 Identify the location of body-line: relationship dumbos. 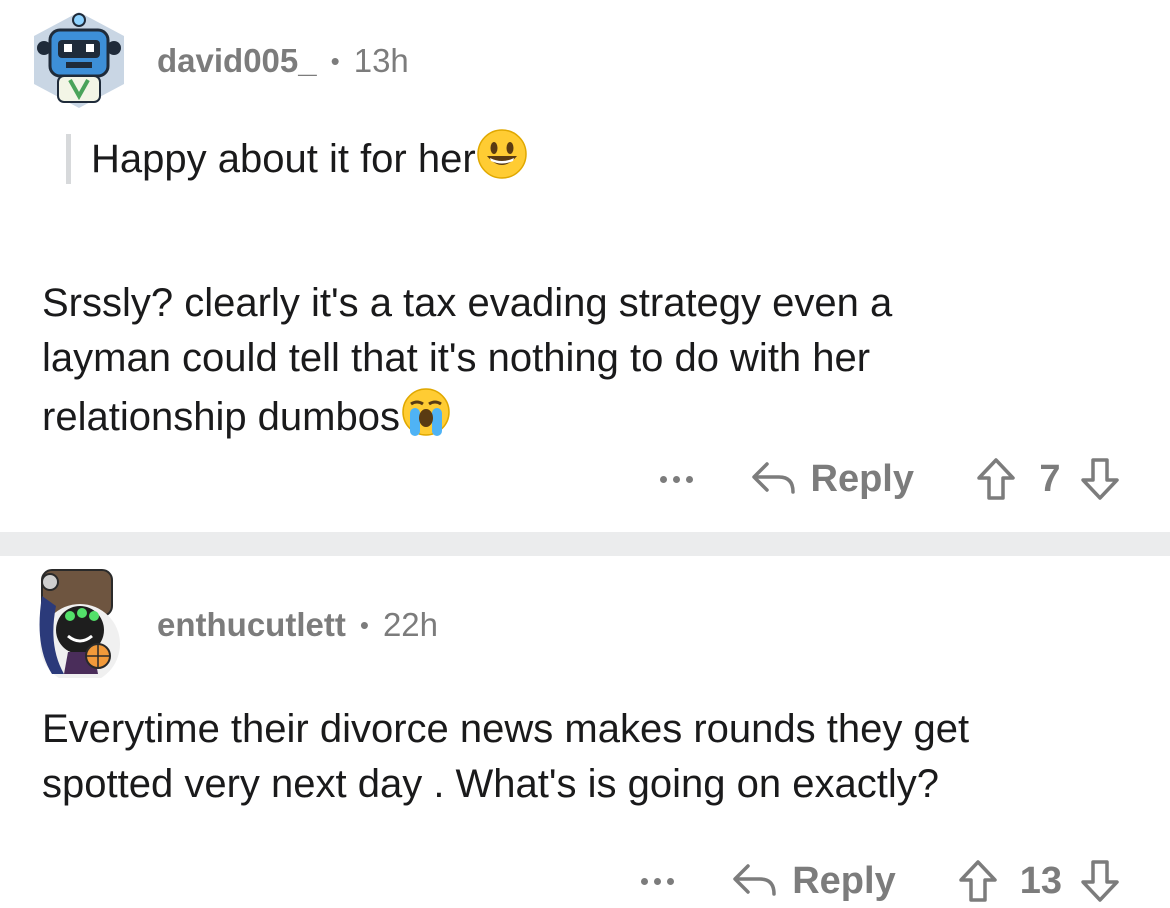
(467, 419).